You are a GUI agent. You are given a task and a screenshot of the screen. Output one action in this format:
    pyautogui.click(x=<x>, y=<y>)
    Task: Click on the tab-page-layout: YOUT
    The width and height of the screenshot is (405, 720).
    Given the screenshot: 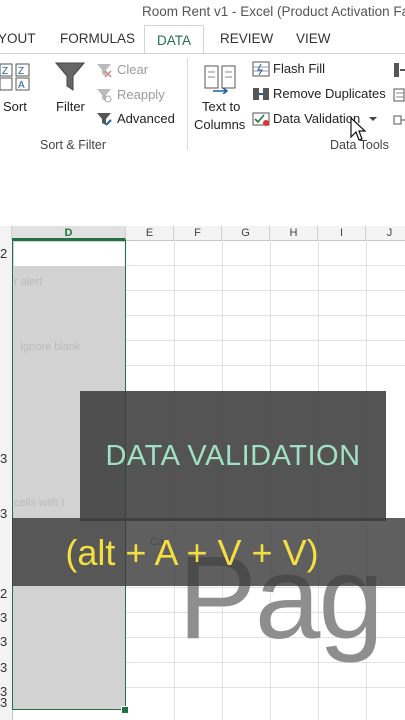 What is the action you would take?
    pyautogui.click(x=18, y=38)
    